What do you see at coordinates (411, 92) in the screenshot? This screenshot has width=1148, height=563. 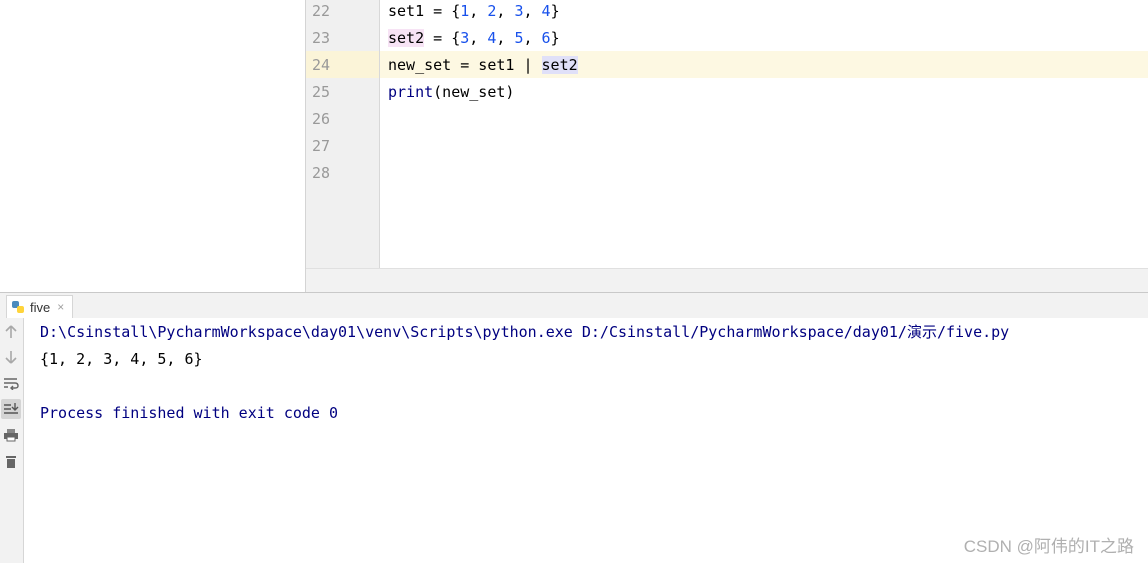 I see `builtin-print: print` at bounding box center [411, 92].